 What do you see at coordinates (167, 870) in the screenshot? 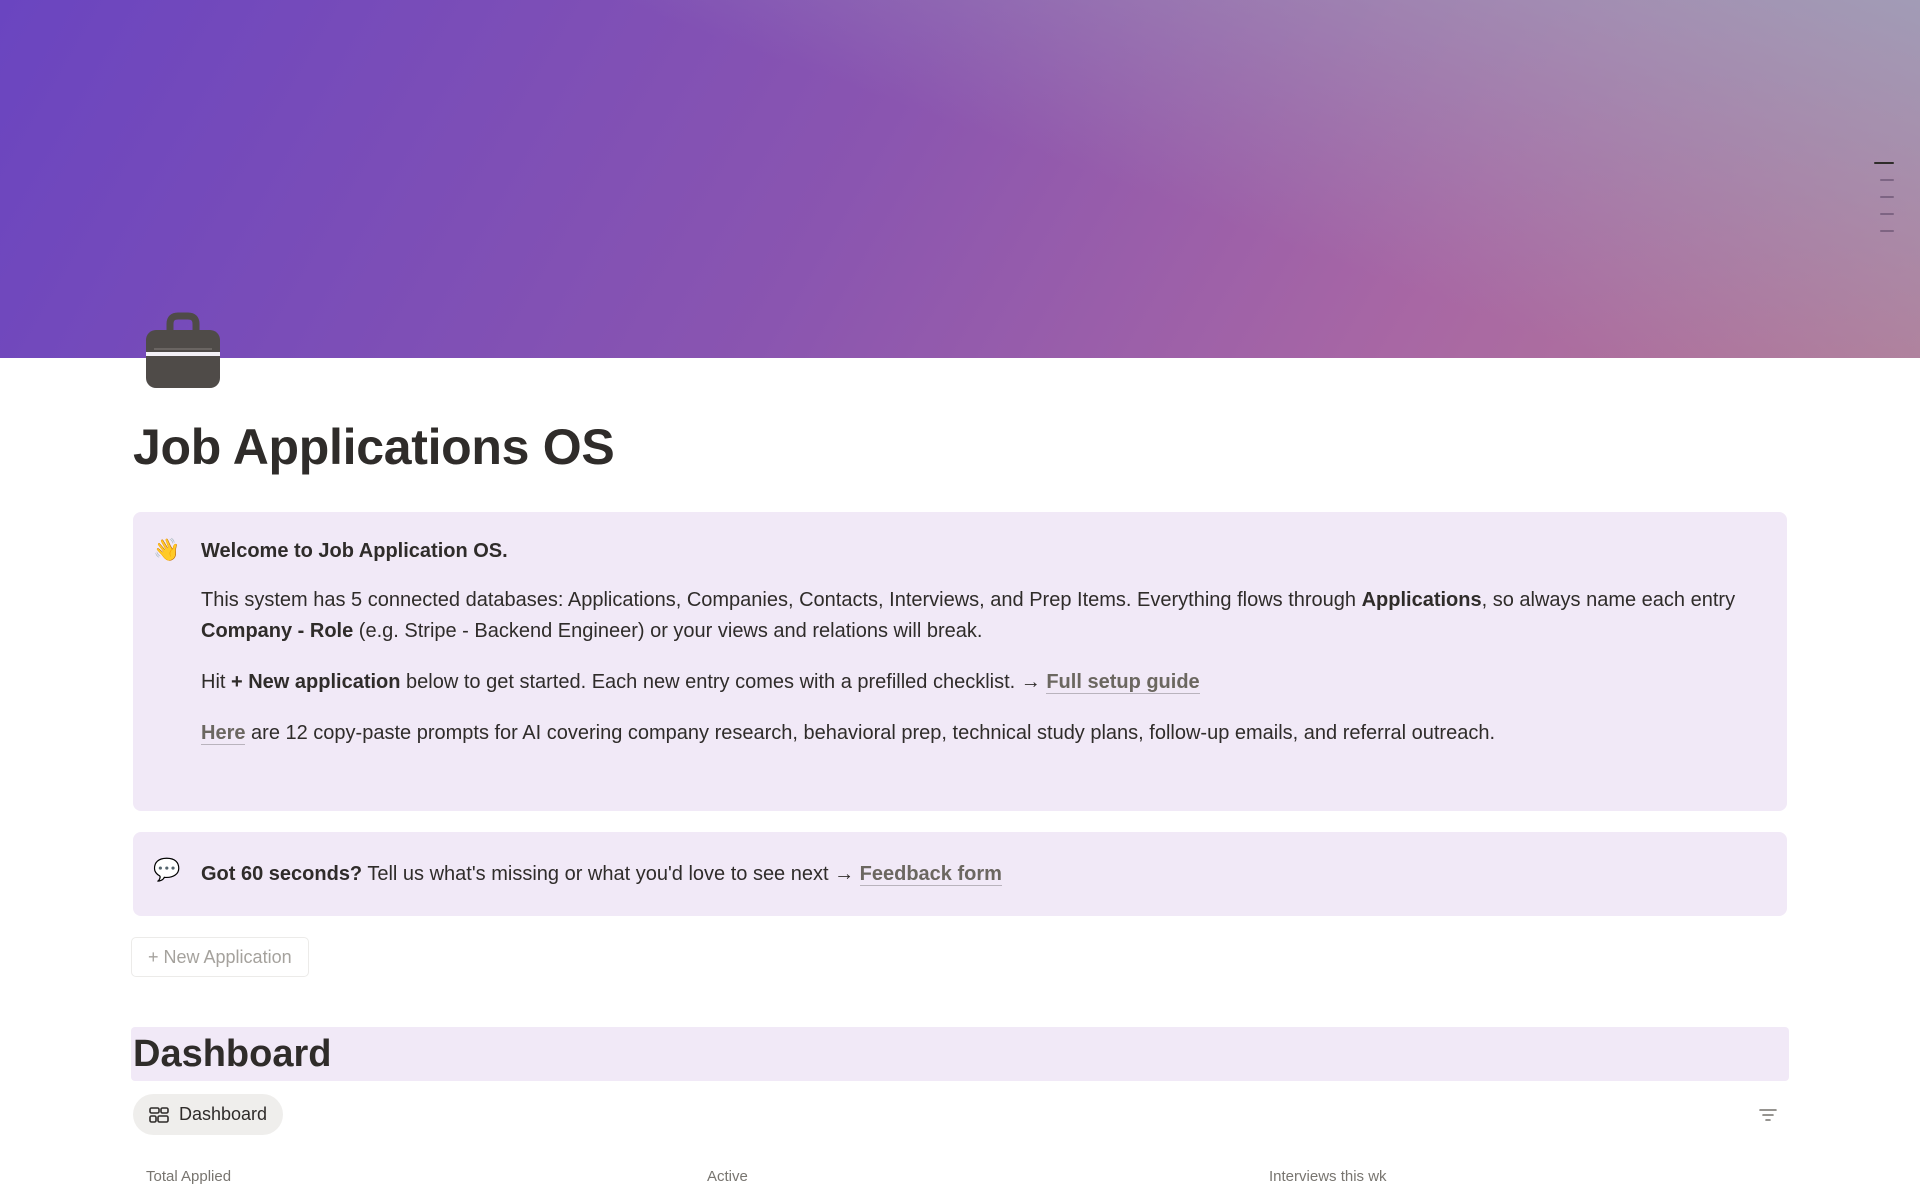
I see `speech-bubble-icon: 💬` at bounding box center [167, 870].